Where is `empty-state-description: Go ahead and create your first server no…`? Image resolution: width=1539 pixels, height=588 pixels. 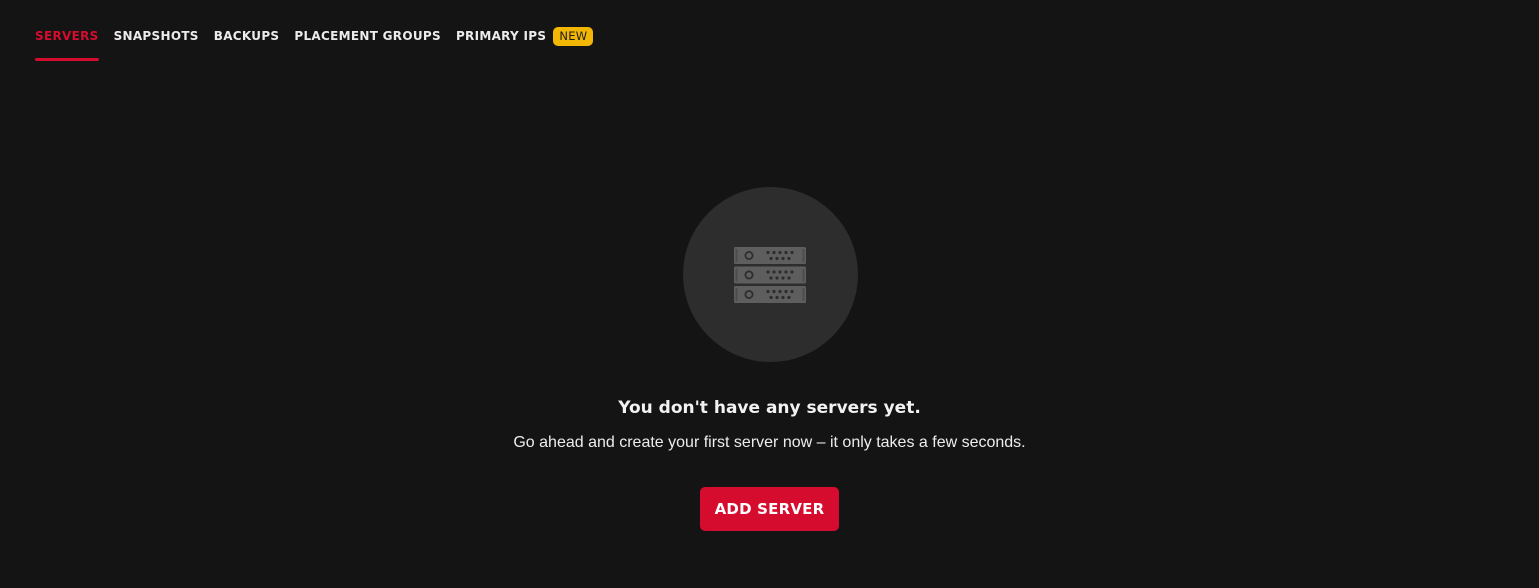
empty-state-description: Go ahead and create your first server no… is located at coordinates (769, 442).